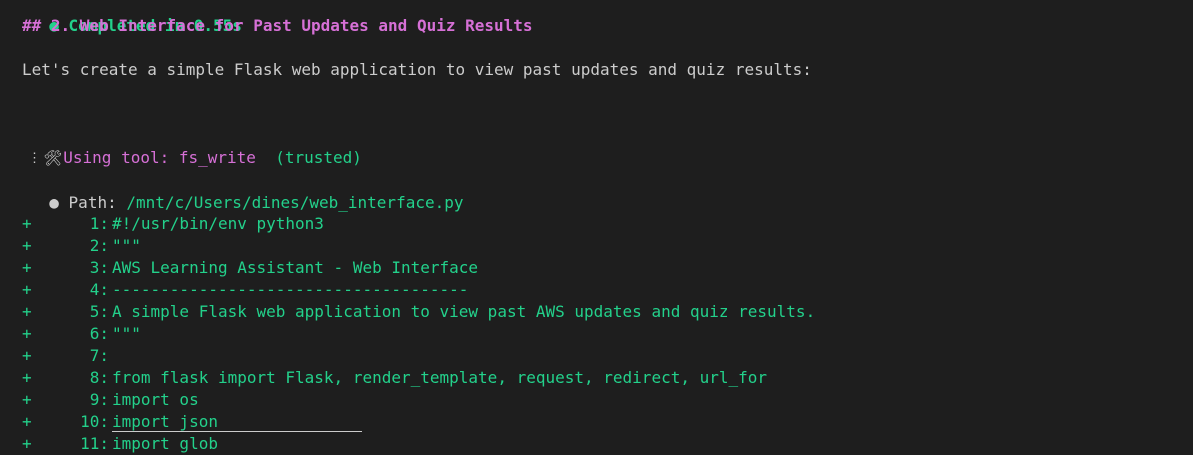 This screenshot has width=1193, height=455. Describe the element at coordinates (99, 399) in the screenshot. I see `line-number: 9:` at that location.